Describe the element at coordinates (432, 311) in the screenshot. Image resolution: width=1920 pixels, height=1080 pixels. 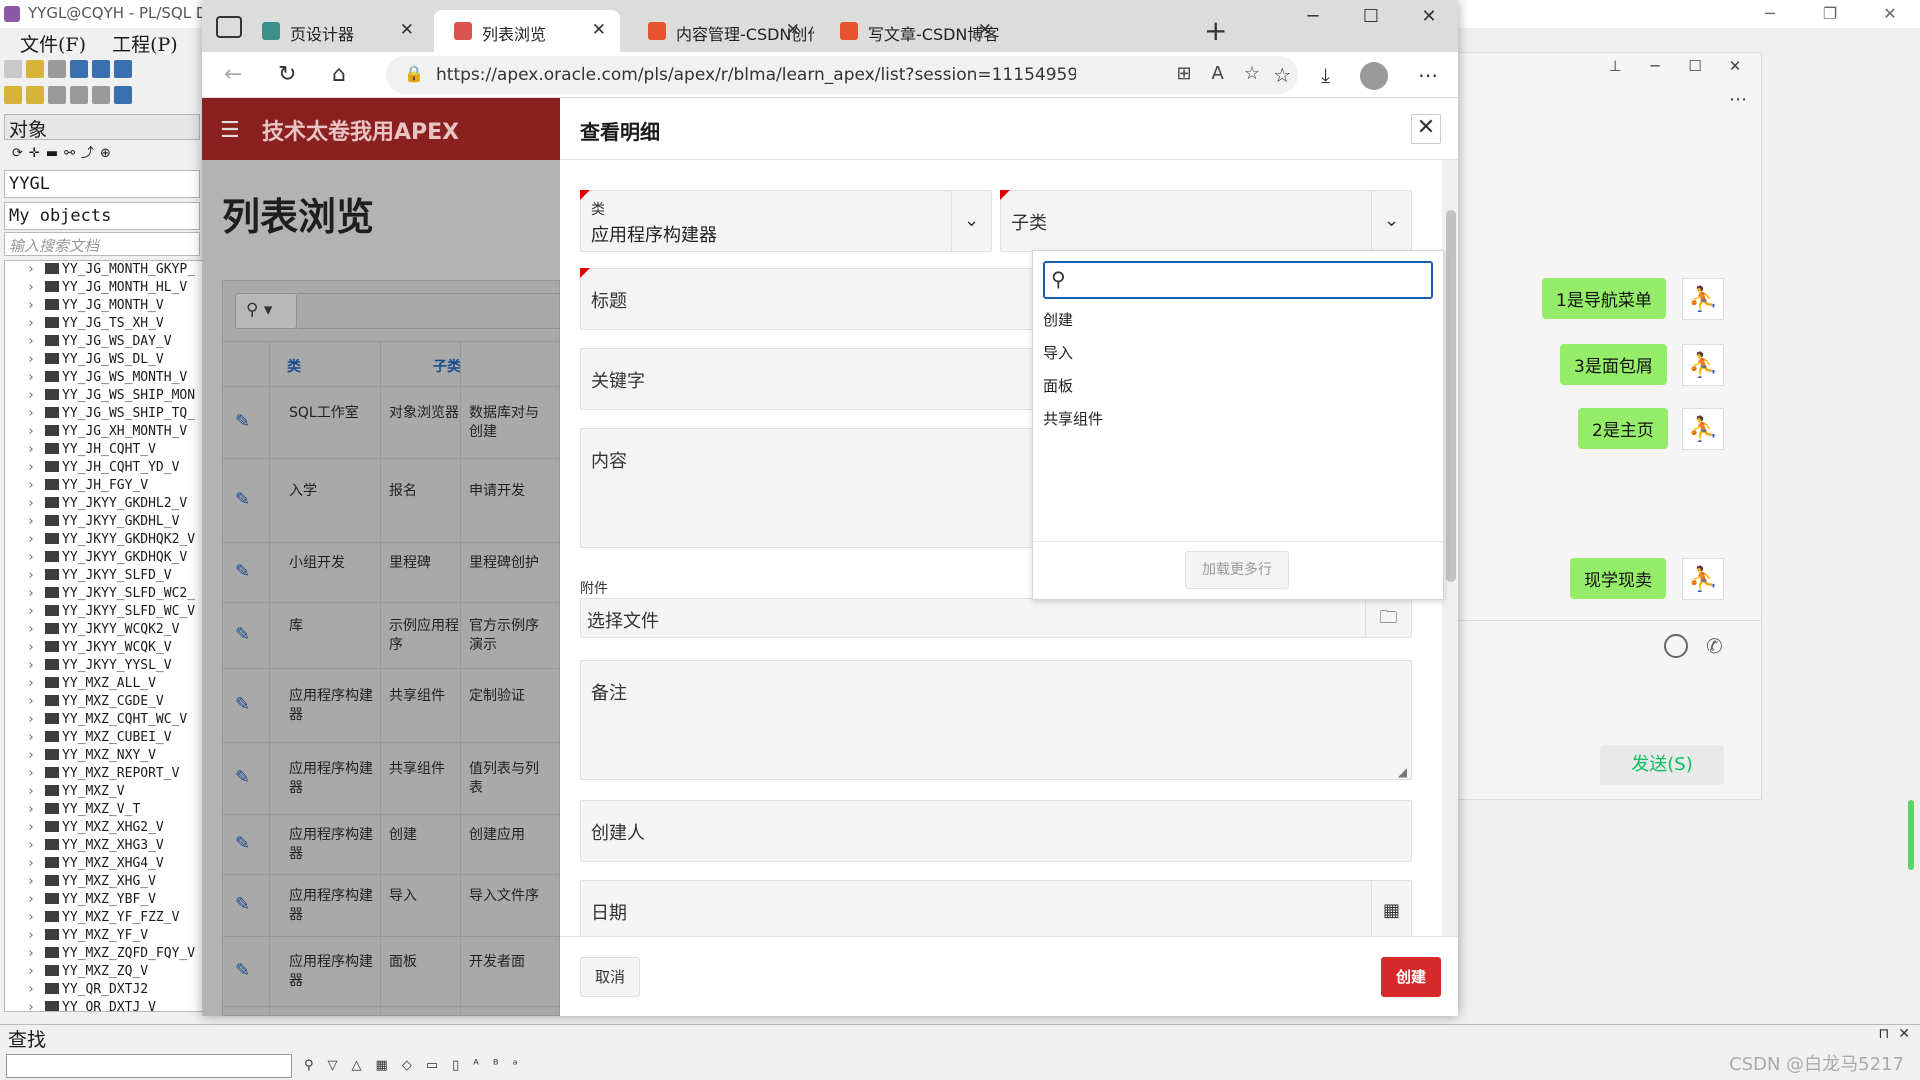
I see `report-search-input` at that location.